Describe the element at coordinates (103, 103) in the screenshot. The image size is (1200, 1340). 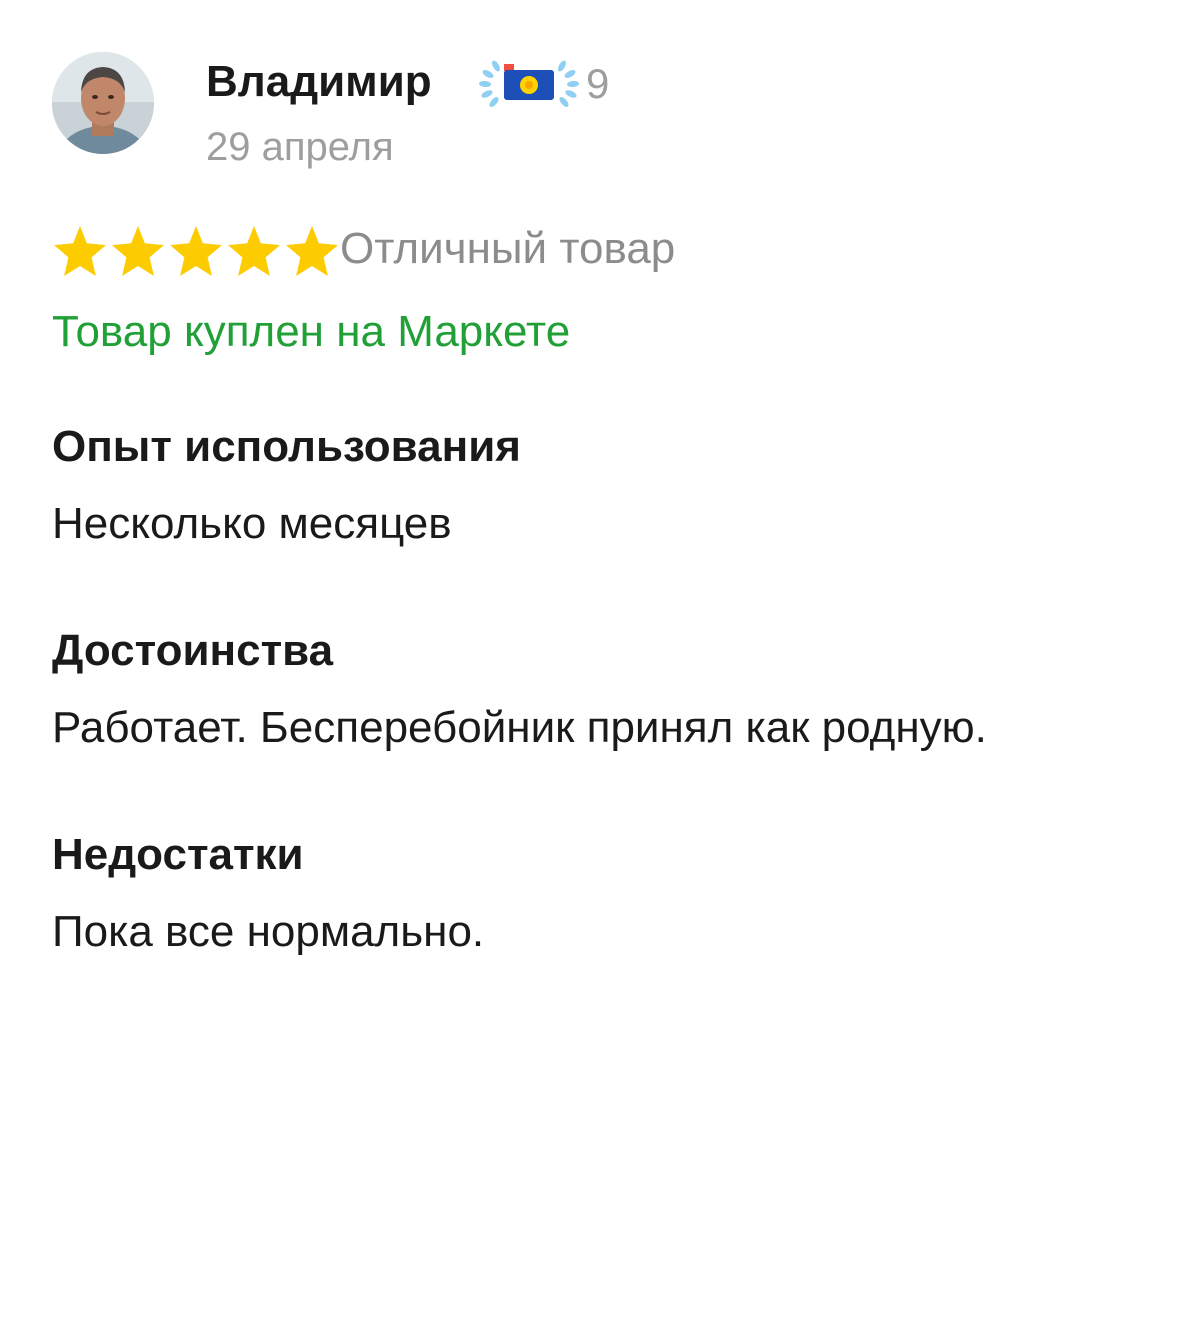
I see `user-avatar` at that location.